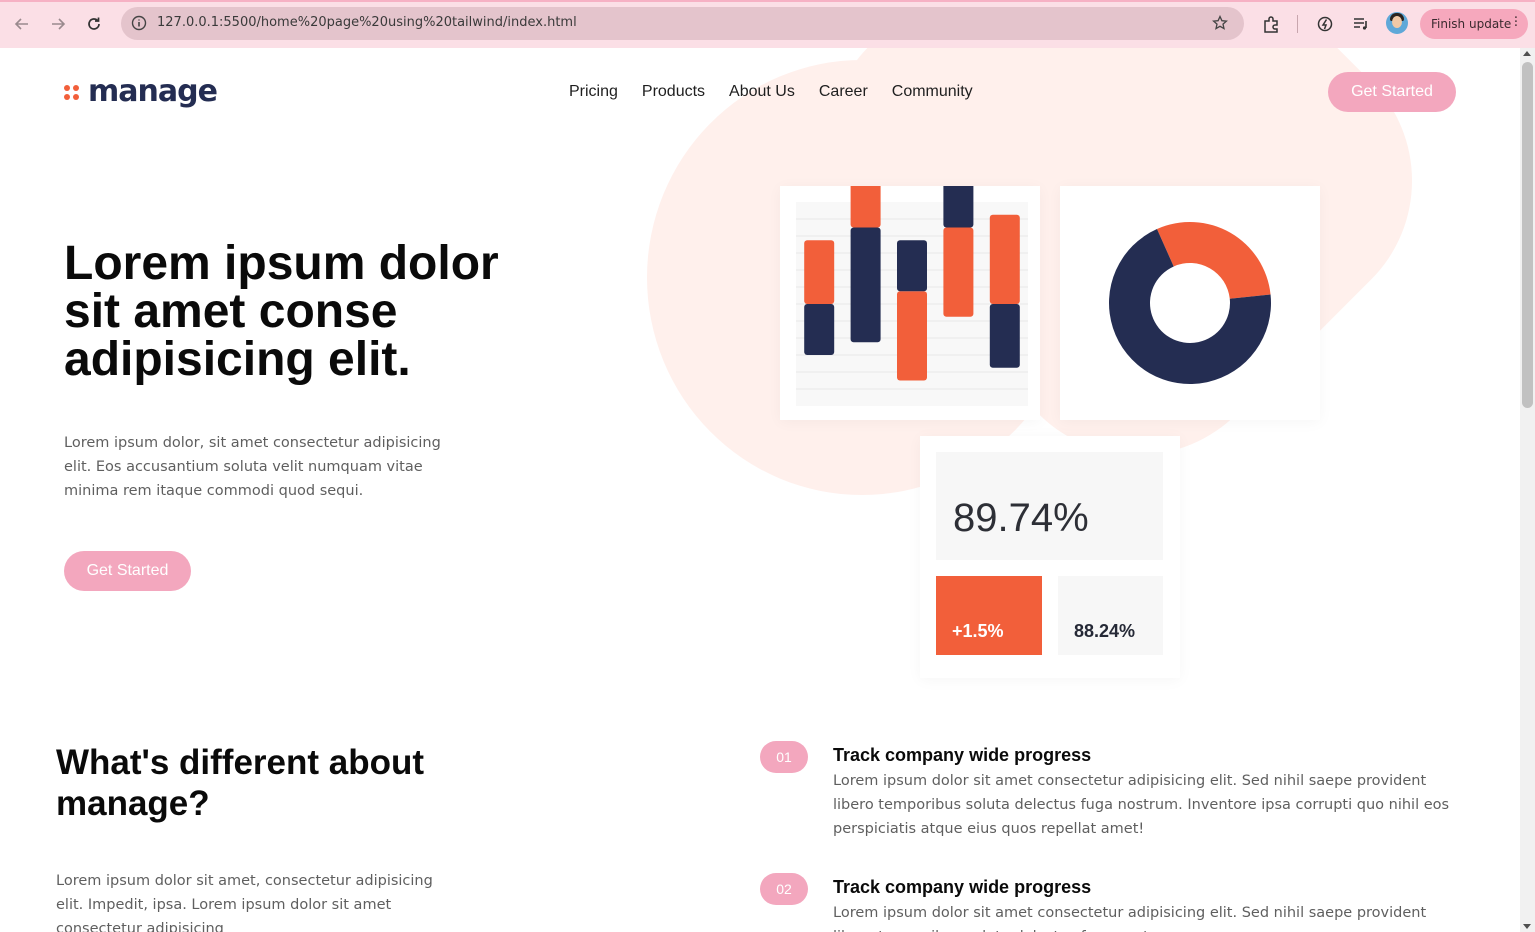  I want to click on change-stat-value: +1.5%, so click(978, 631).